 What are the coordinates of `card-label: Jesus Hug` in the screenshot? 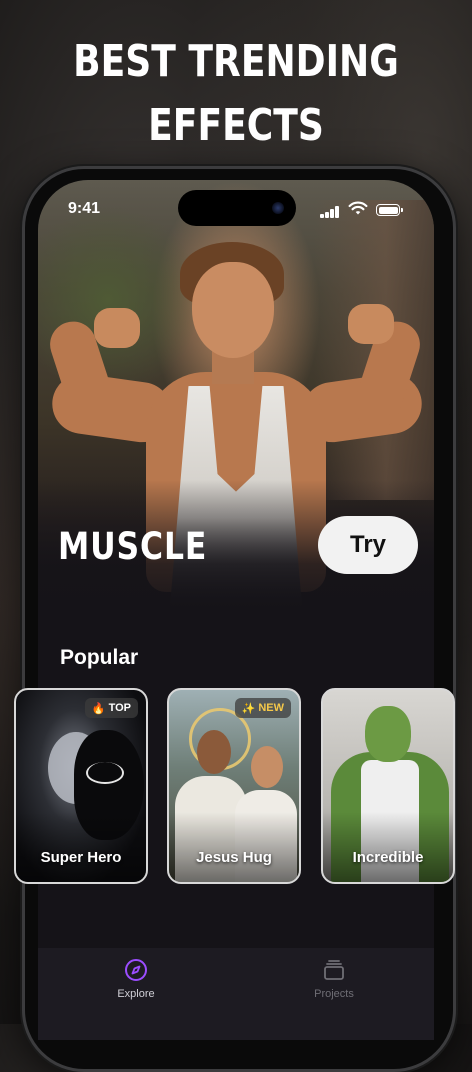 It's located at (234, 857).